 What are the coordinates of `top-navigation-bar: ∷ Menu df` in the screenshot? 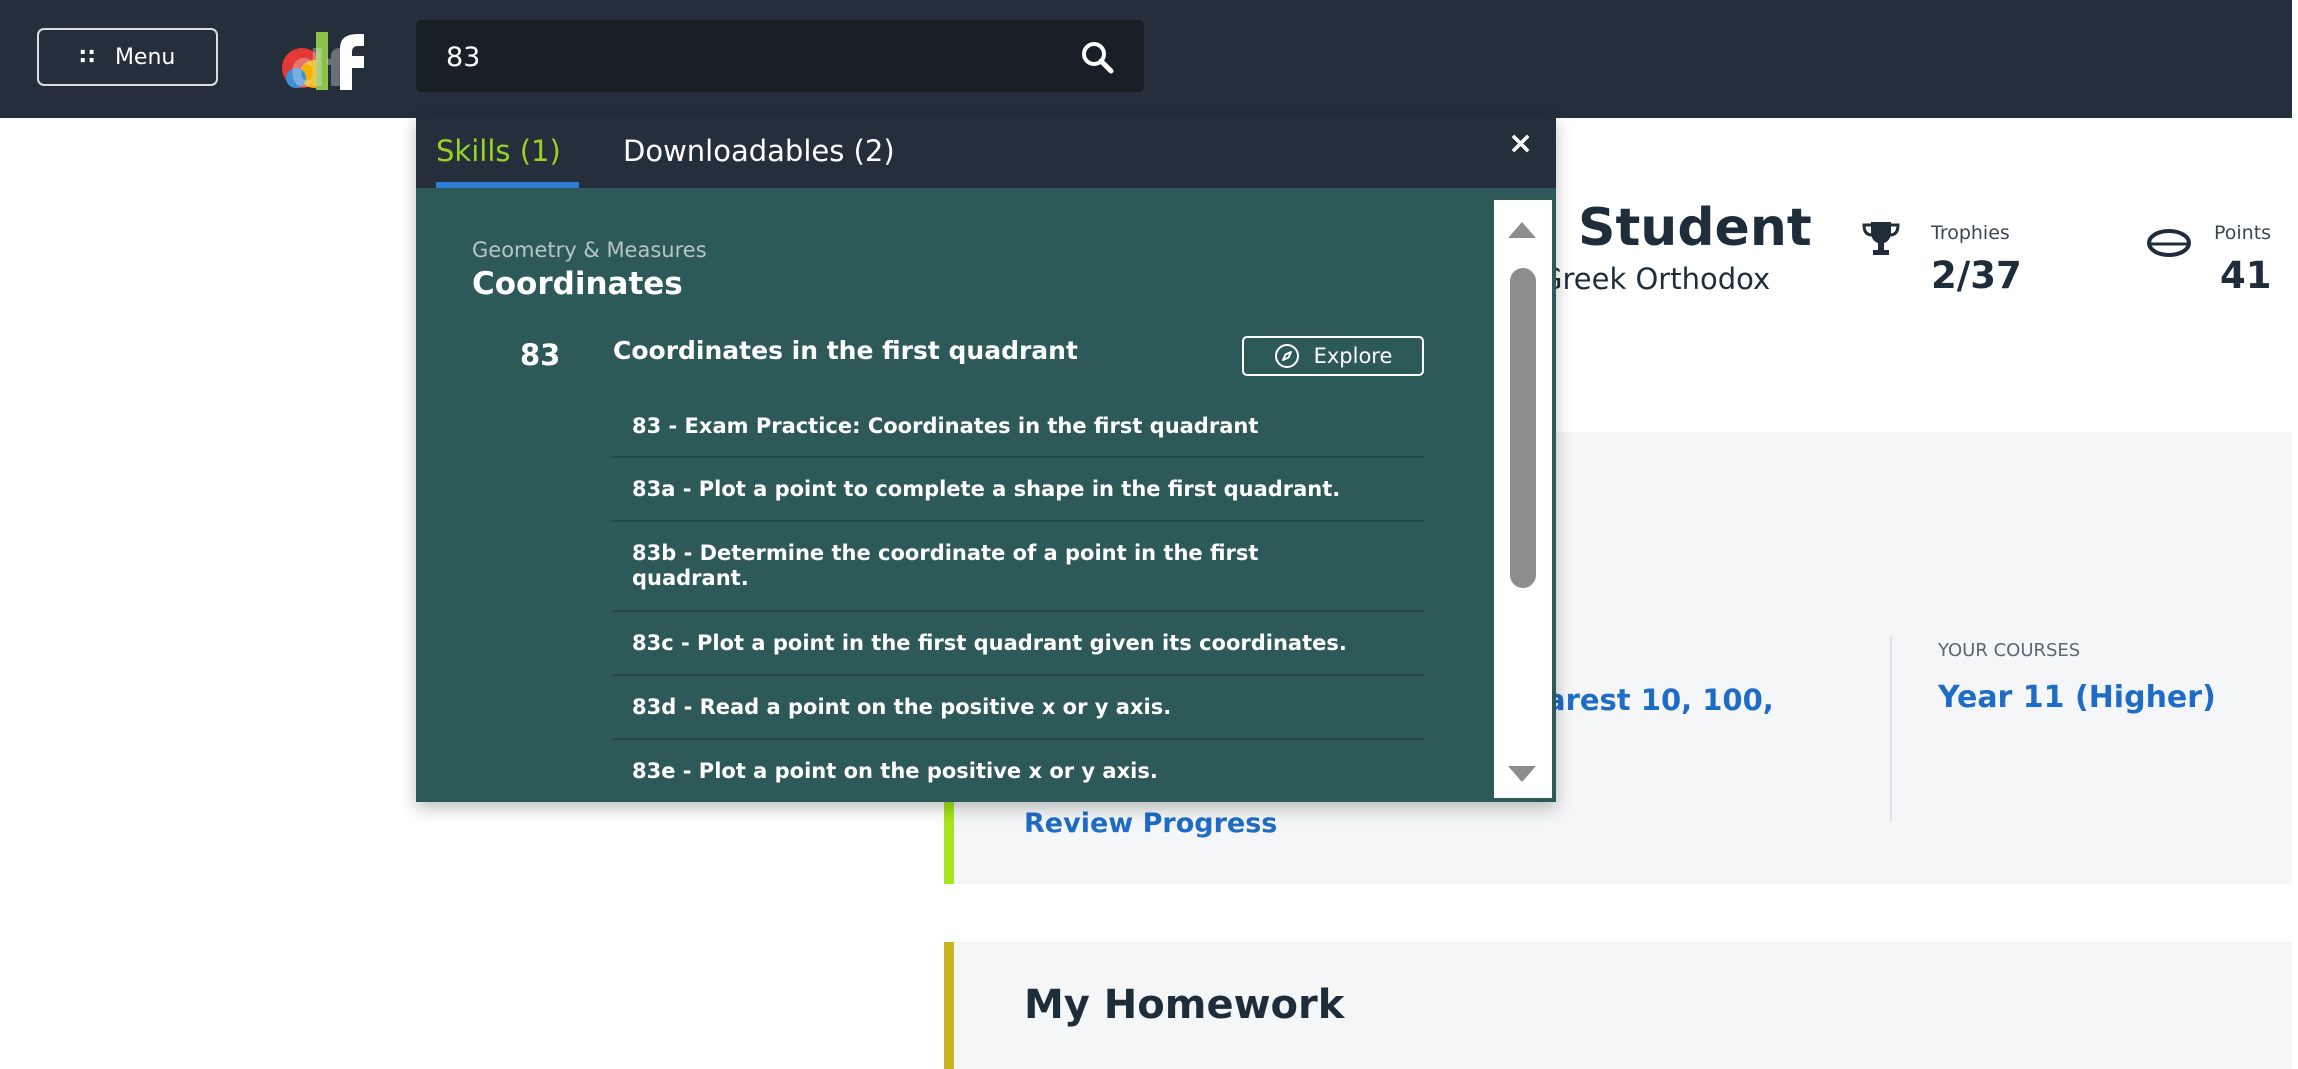 It's located at (1146, 59).